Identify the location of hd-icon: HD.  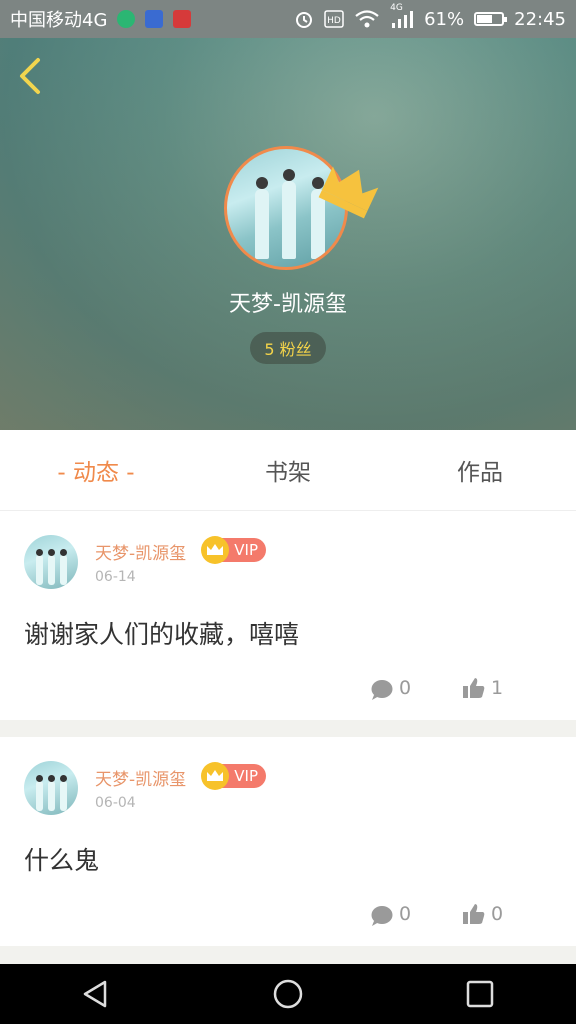
(334, 19).